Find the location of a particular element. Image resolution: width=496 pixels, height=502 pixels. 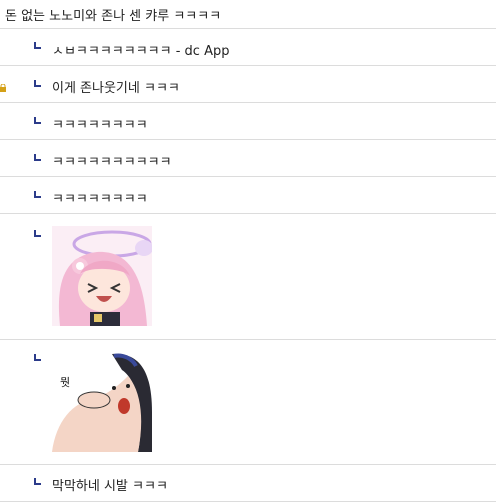

reply-text: 이게 존나웃기네 ㅋㅋㅋ is located at coordinates (116, 86).